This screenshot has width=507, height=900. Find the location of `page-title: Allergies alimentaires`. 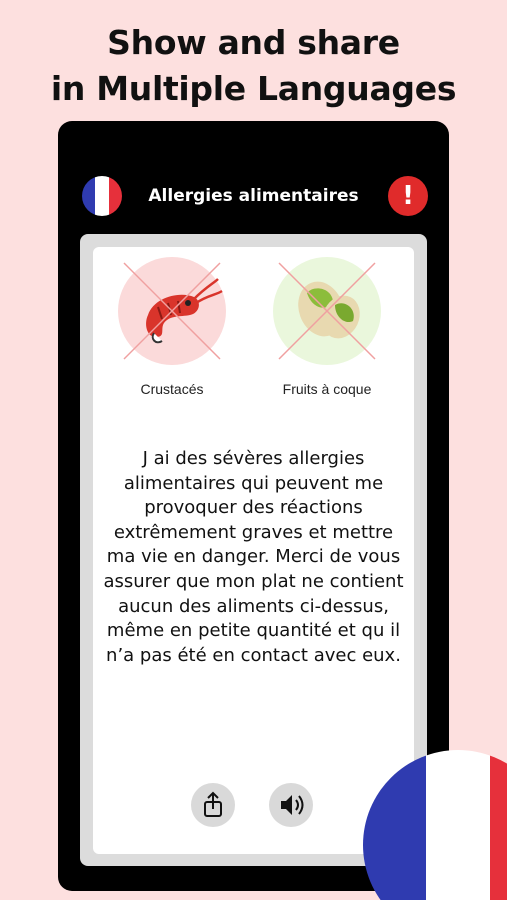

page-title: Allergies alimentaires is located at coordinates (253, 196).